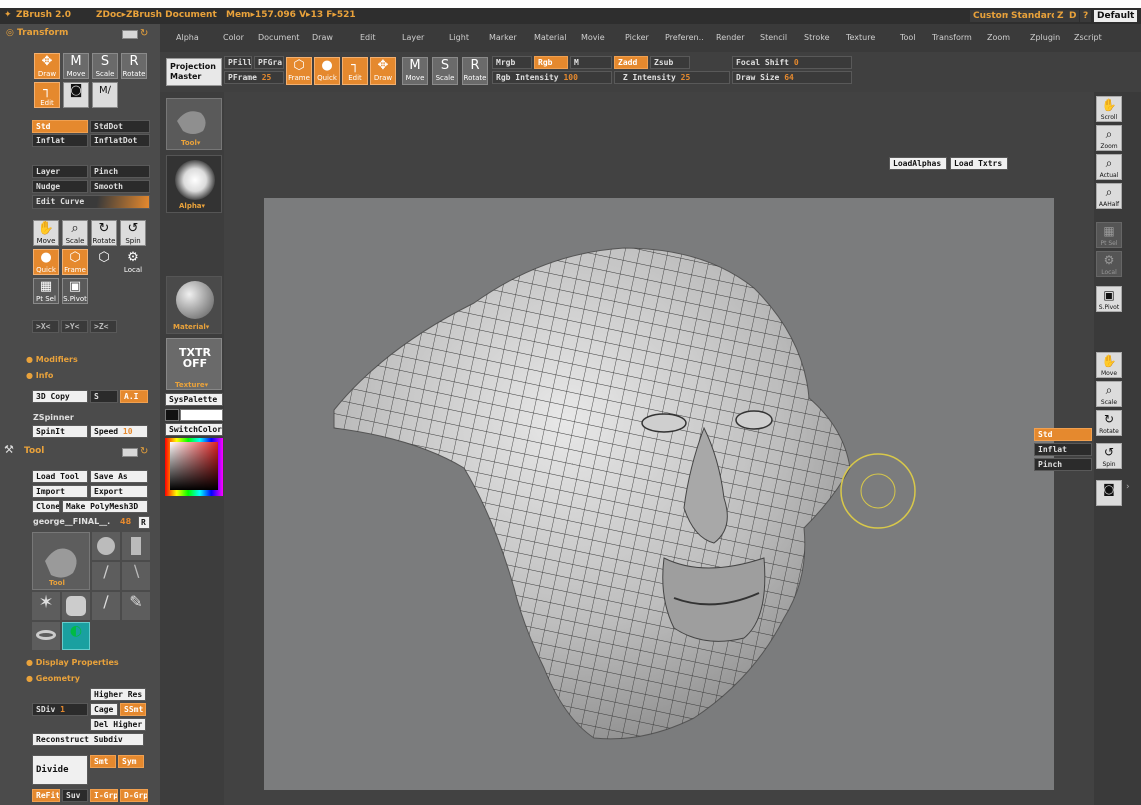 Image resolution: width=1141 pixels, height=805 pixels. What do you see at coordinates (459, 37) in the screenshot?
I see `menu-light: Light` at bounding box center [459, 37].